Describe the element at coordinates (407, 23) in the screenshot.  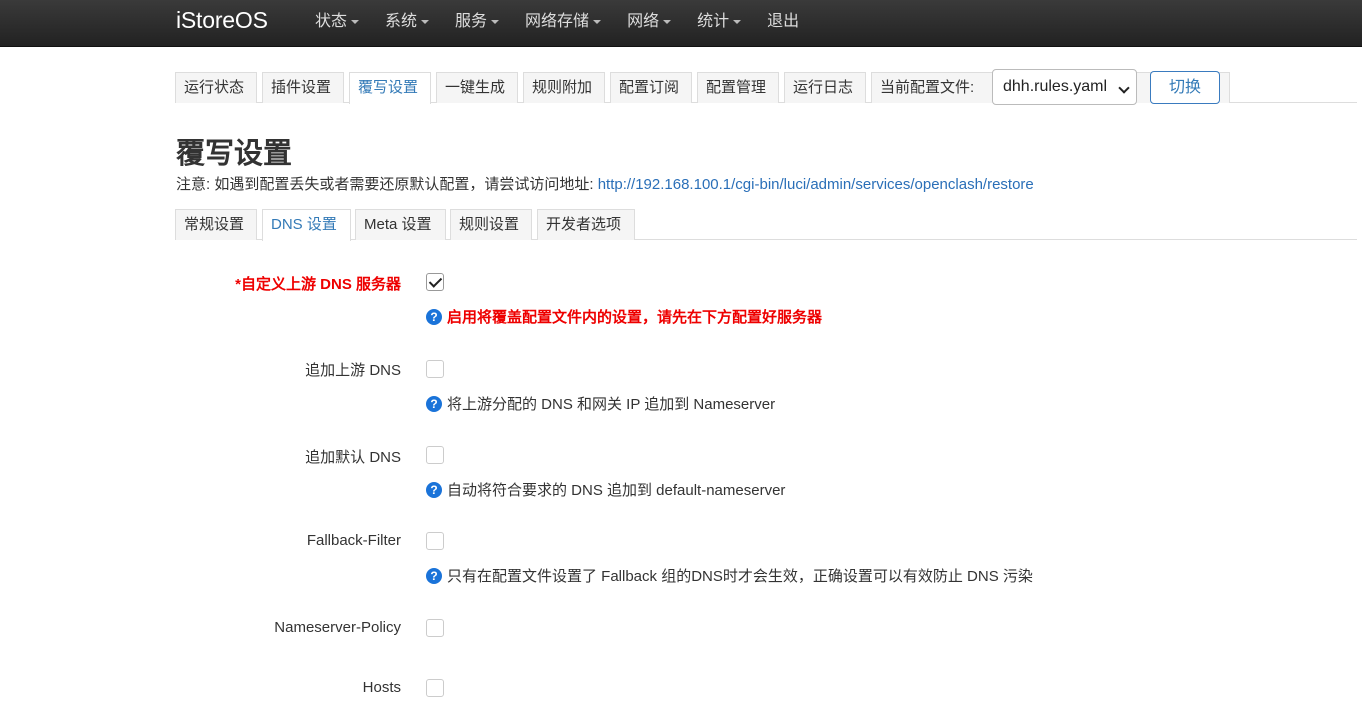
I see `menu-system: 系统` at that location.